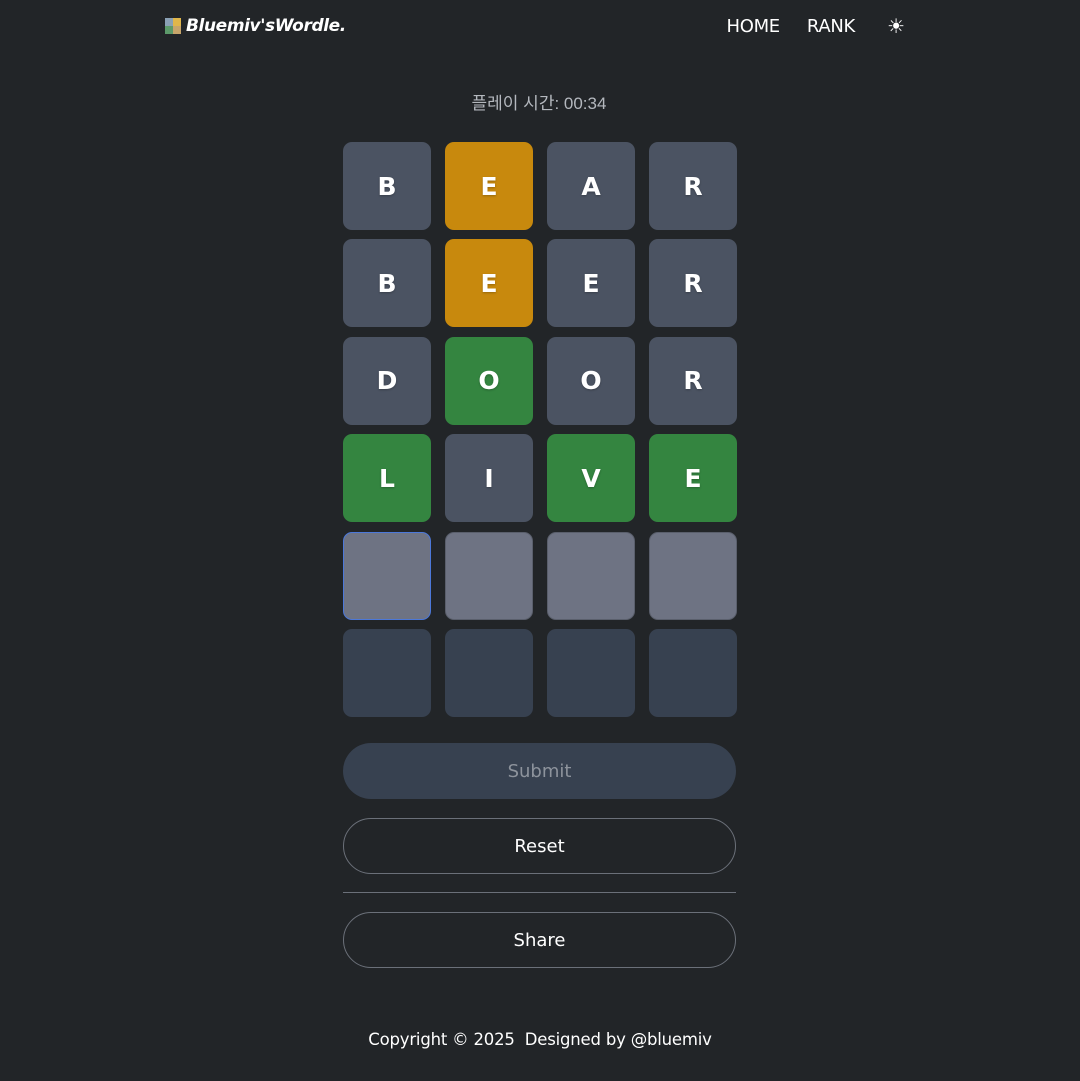 The image size is (1080, 1081). I want to click on nav-home-link: HOME, so click(753, 26).